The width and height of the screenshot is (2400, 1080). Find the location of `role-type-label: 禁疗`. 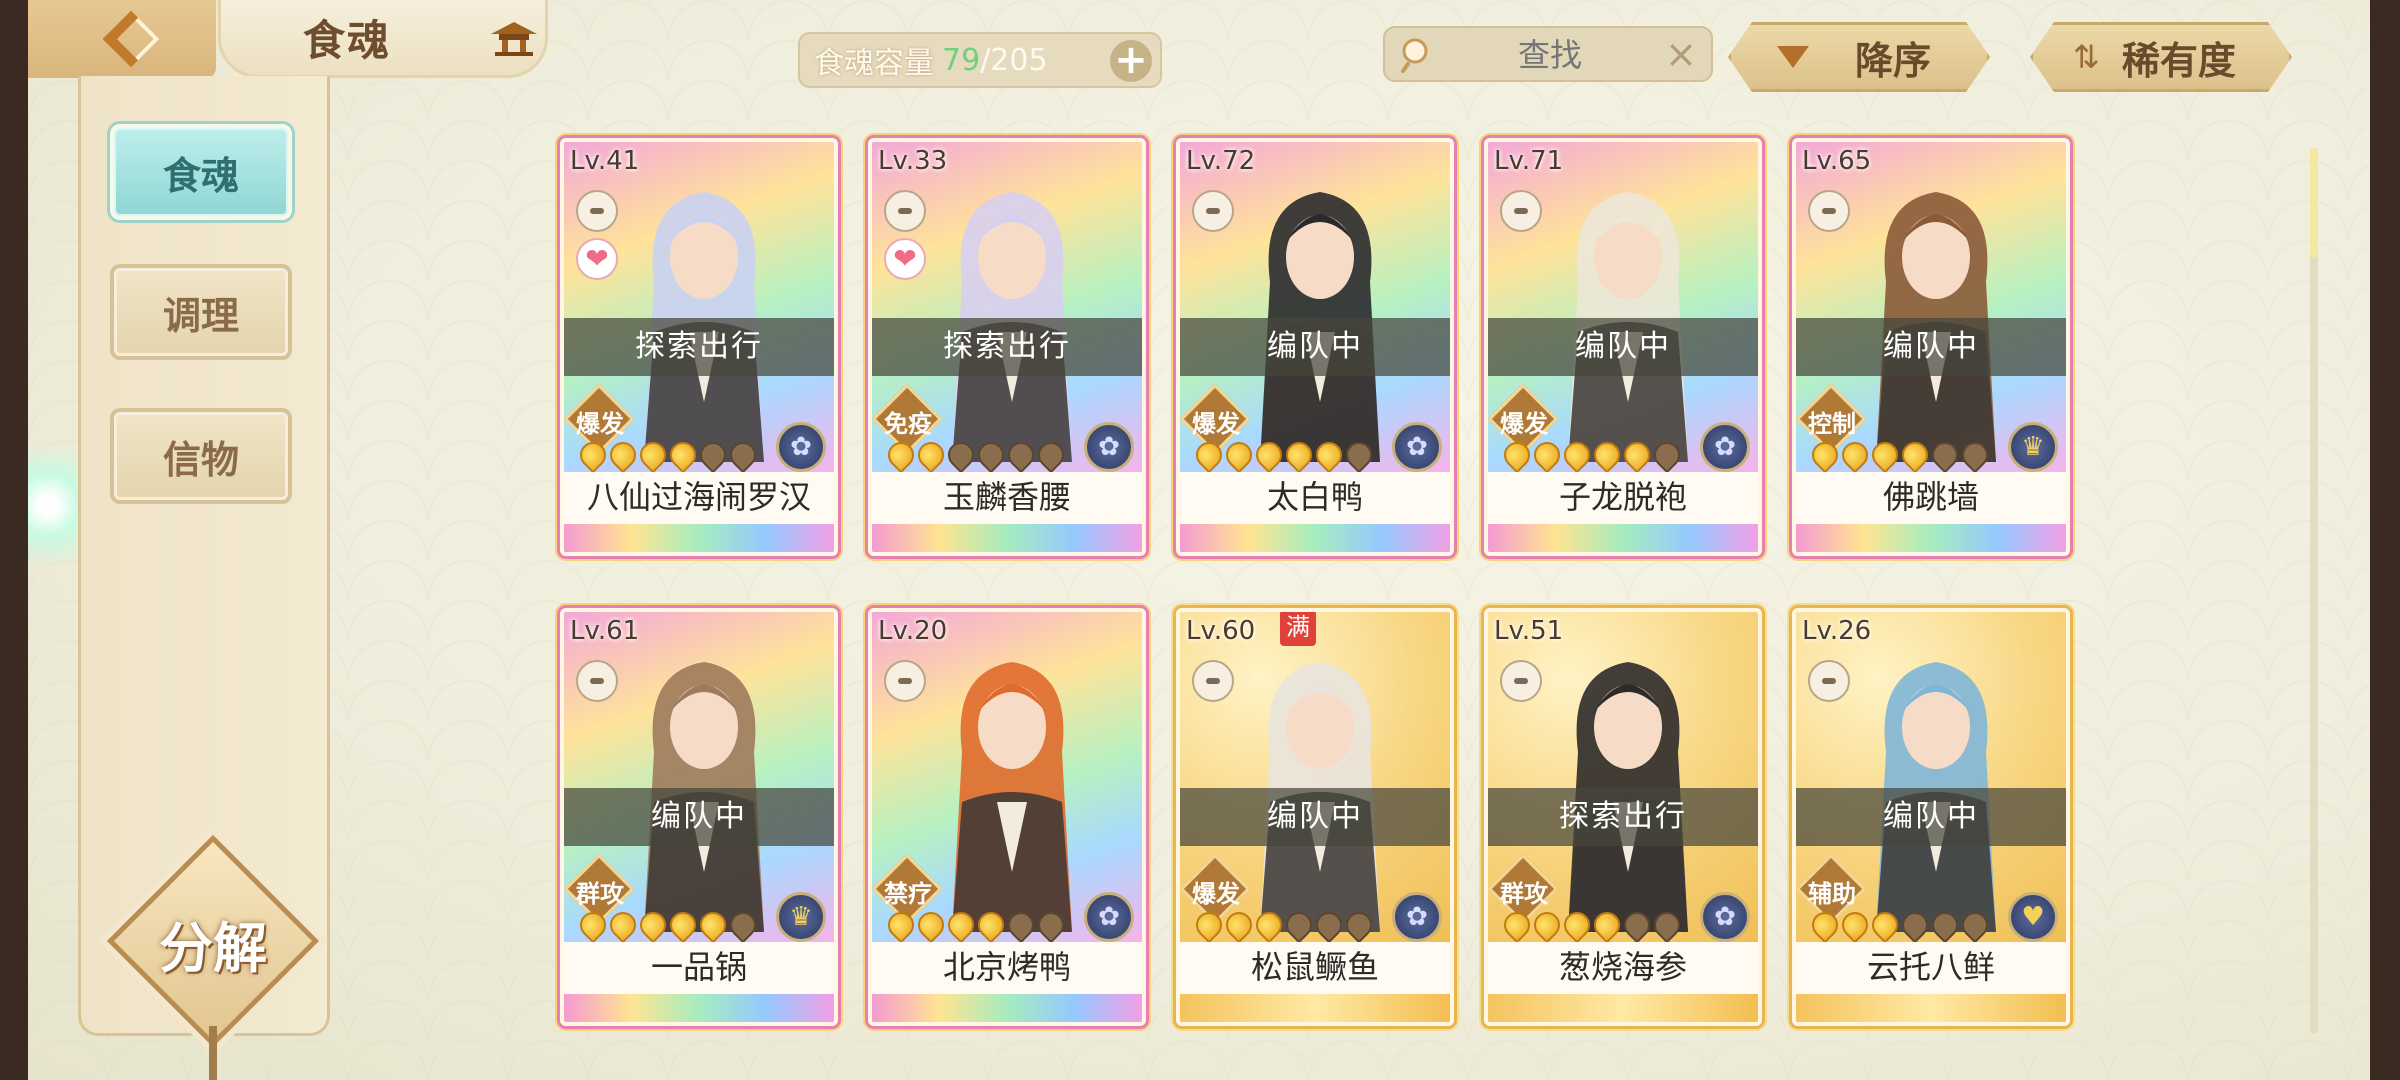

role-type-label: 禁疗 is located at coordinates (908, 894).